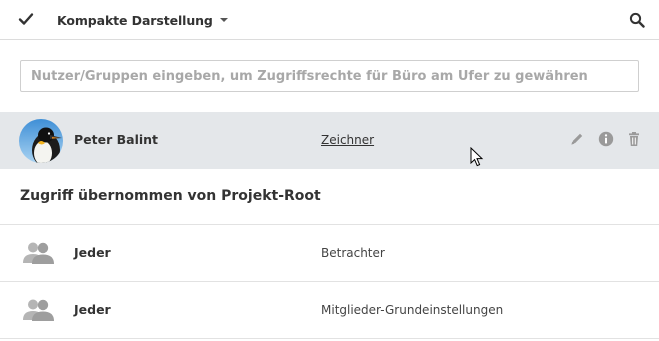 Image resolution: width=659 pixels, height=341 pixels. I want to click on pencil-icon, so click(577, 139).